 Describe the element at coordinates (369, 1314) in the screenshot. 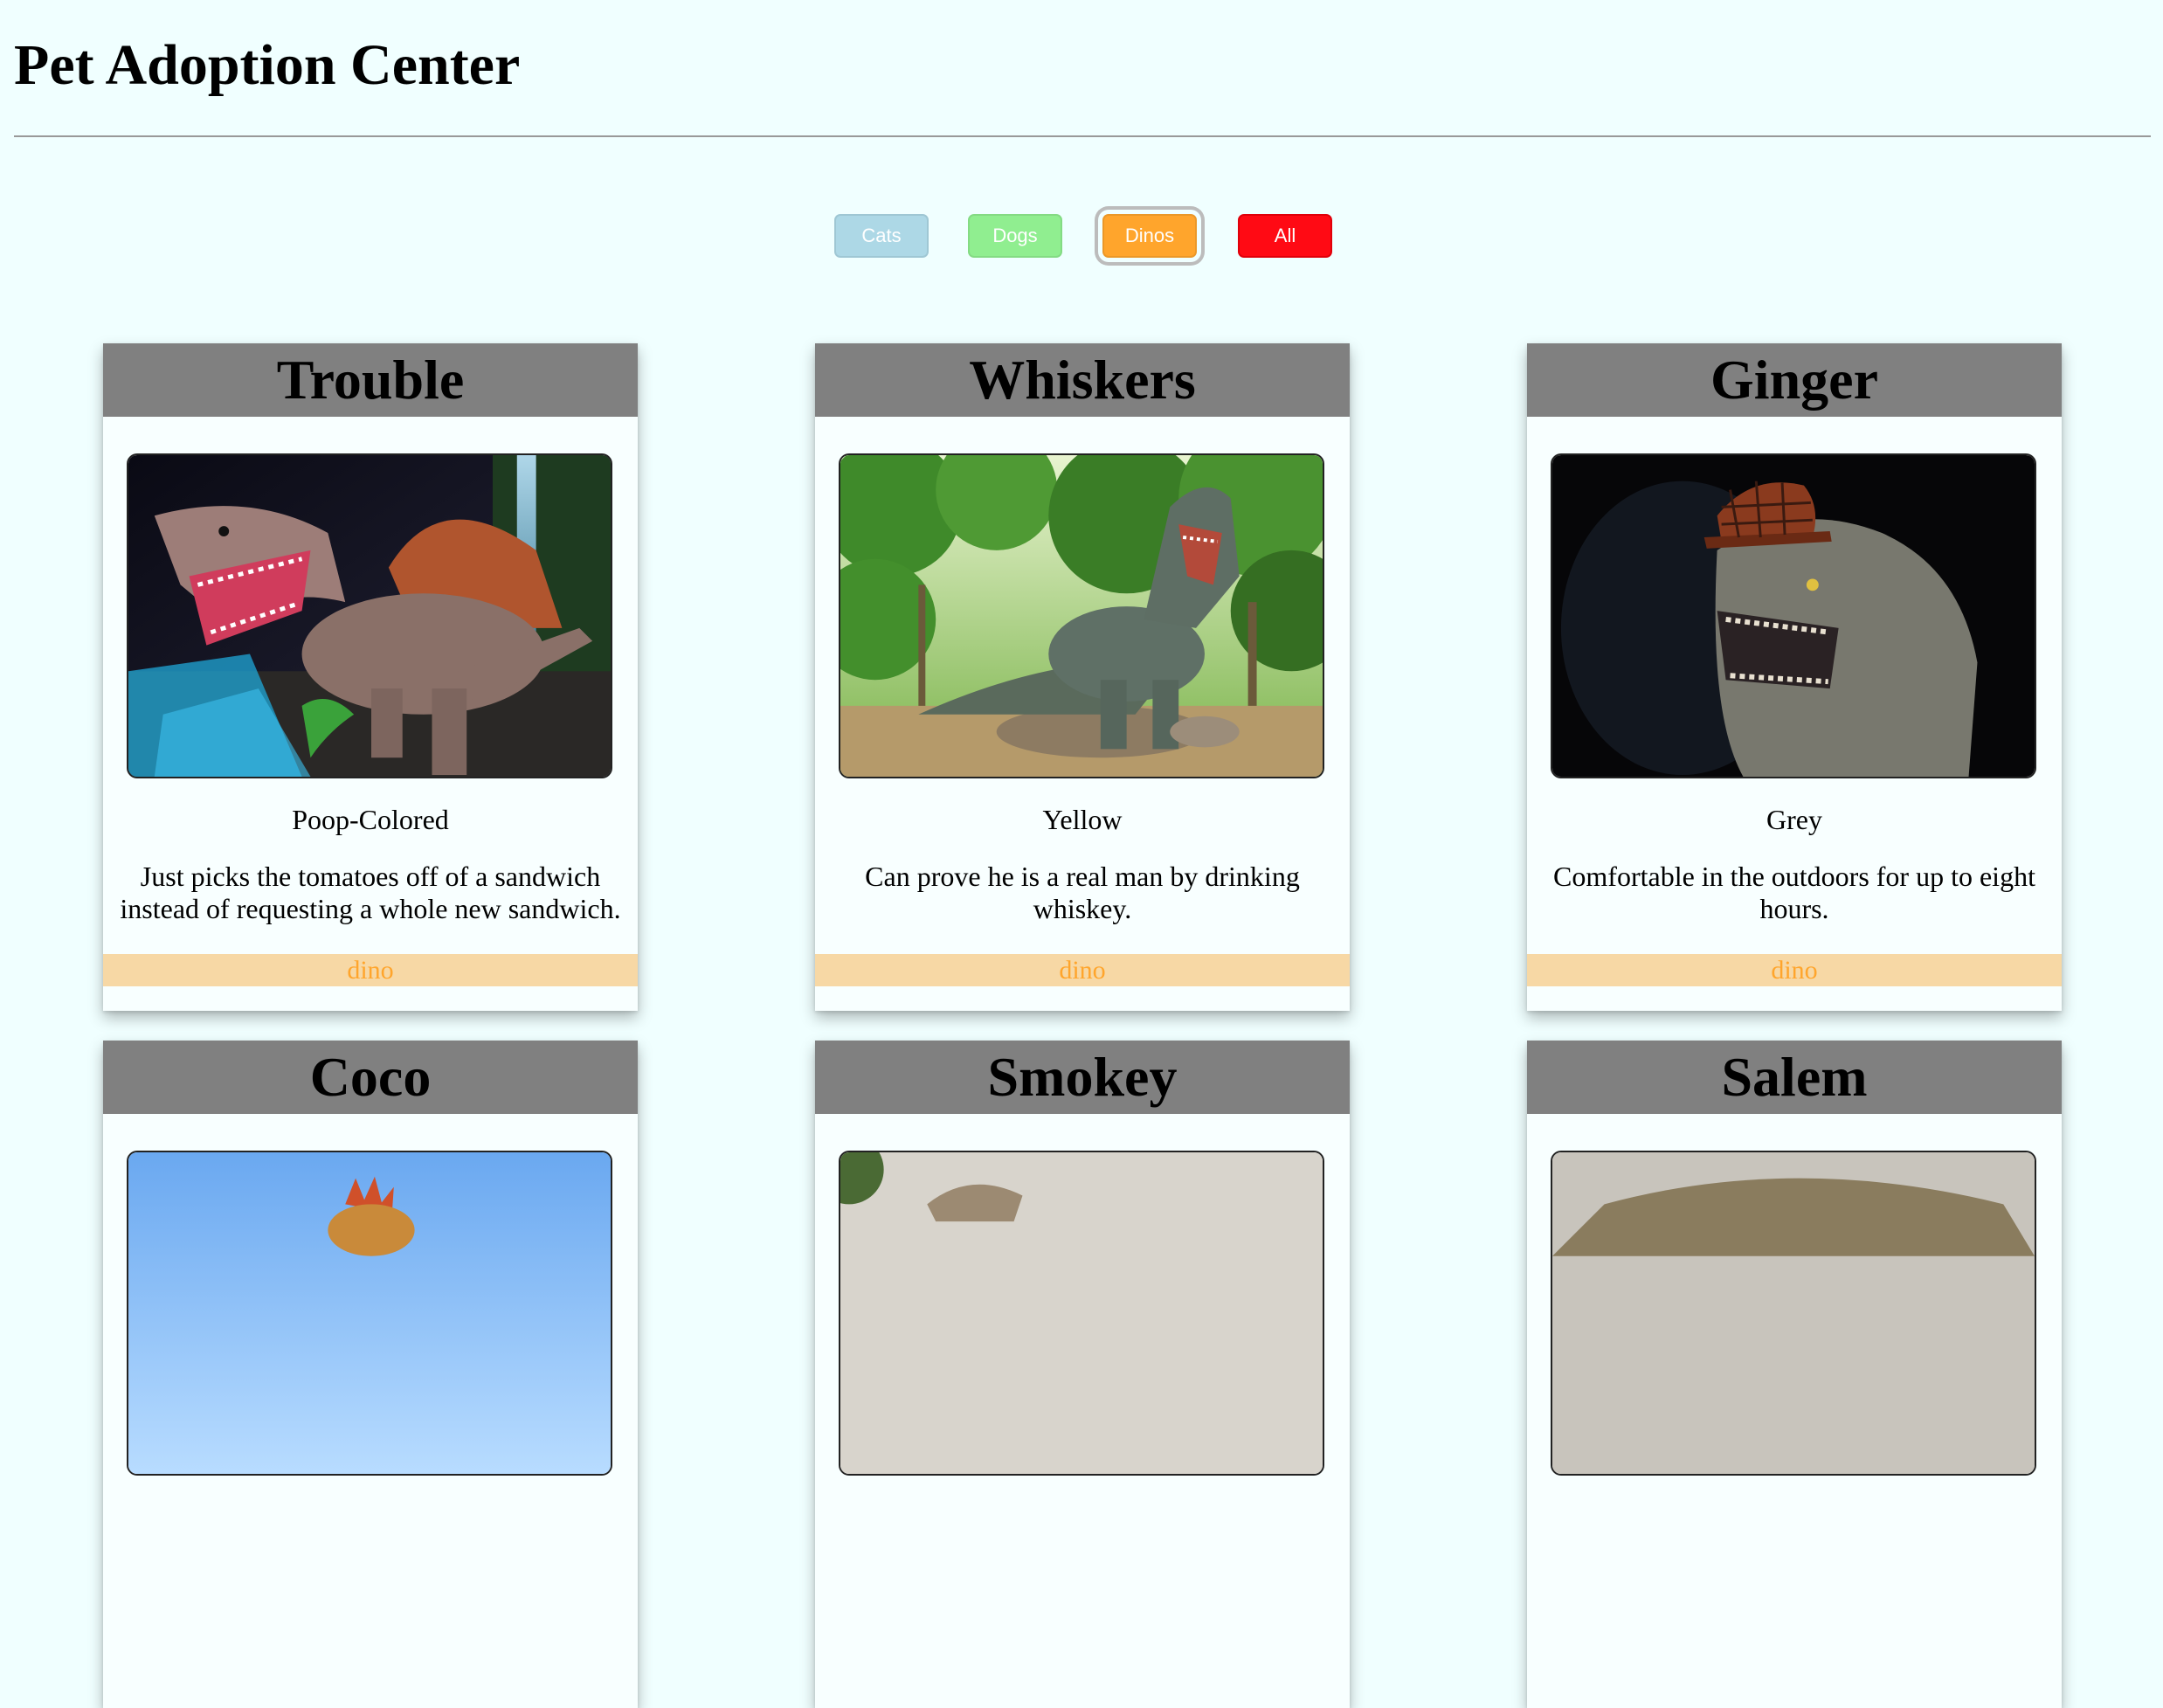

I see `stegosaurus-sky-photo` at that location.